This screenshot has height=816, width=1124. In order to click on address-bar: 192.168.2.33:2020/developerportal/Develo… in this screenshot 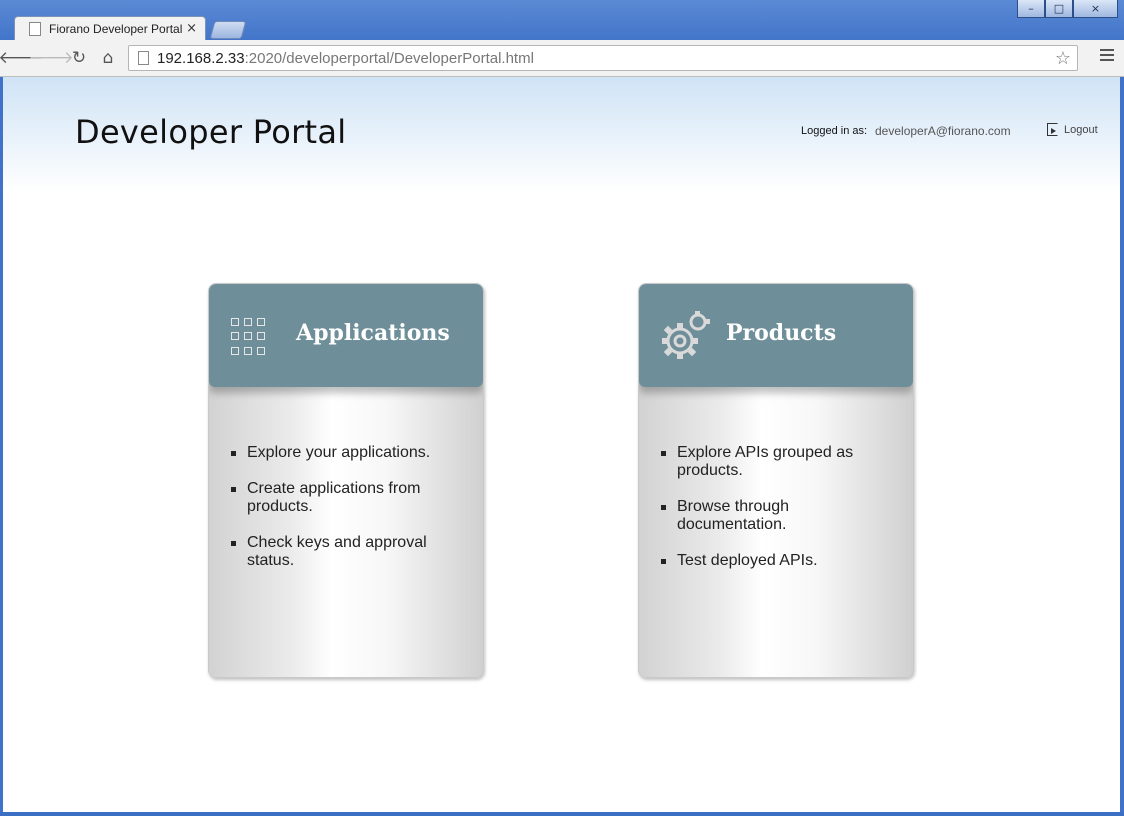, I will do `click(603, 58)`.